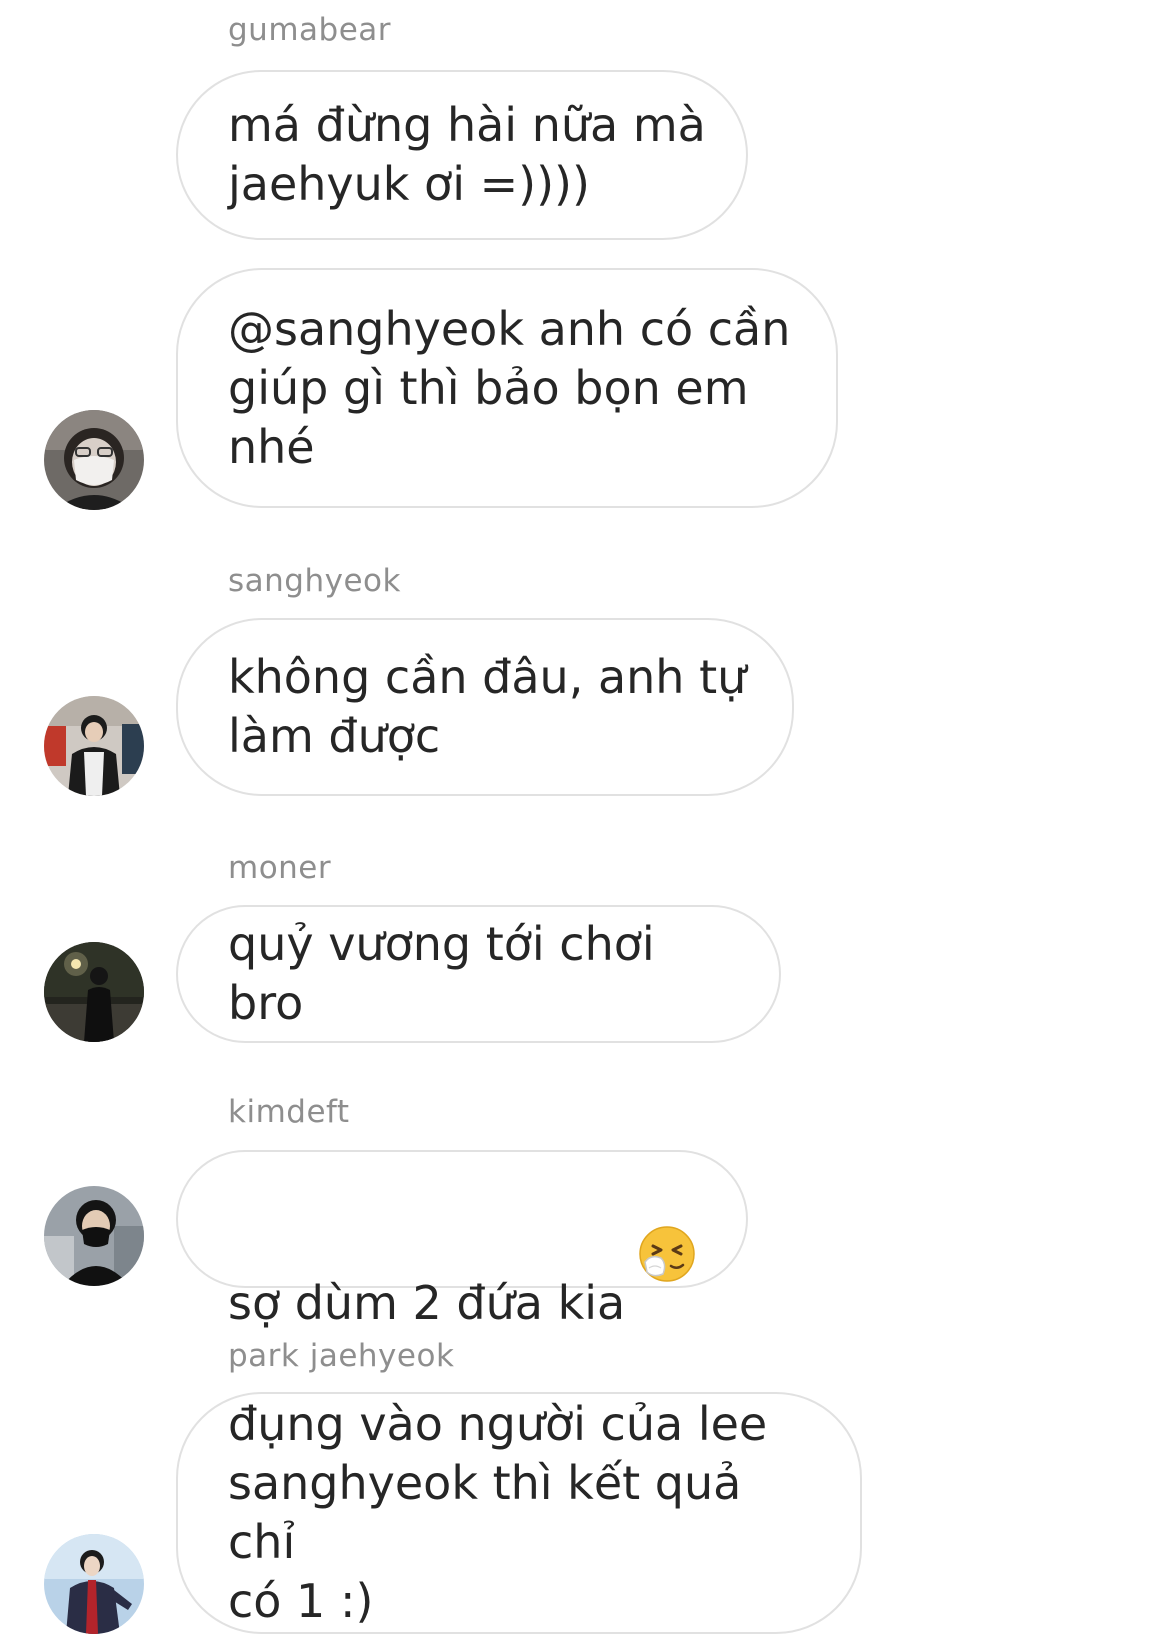 This screenshot has width=1170, height=1643. I want to click on message-text-content: sợ dùm 2 đứa kia, so click(427, 1302).